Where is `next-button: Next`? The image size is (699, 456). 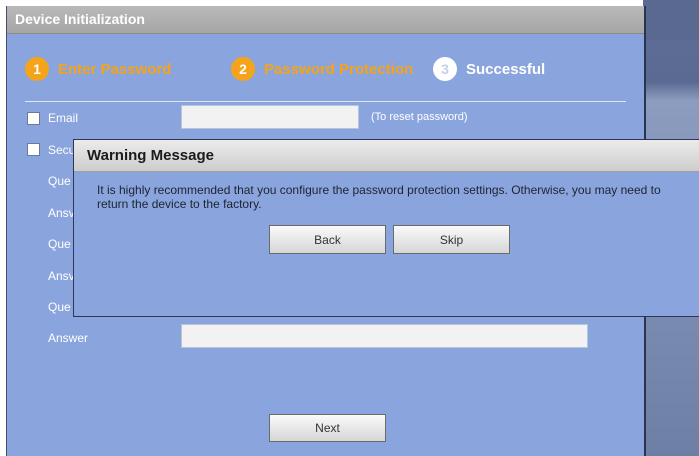
next-button: Next is located at coordinates (327, 428).